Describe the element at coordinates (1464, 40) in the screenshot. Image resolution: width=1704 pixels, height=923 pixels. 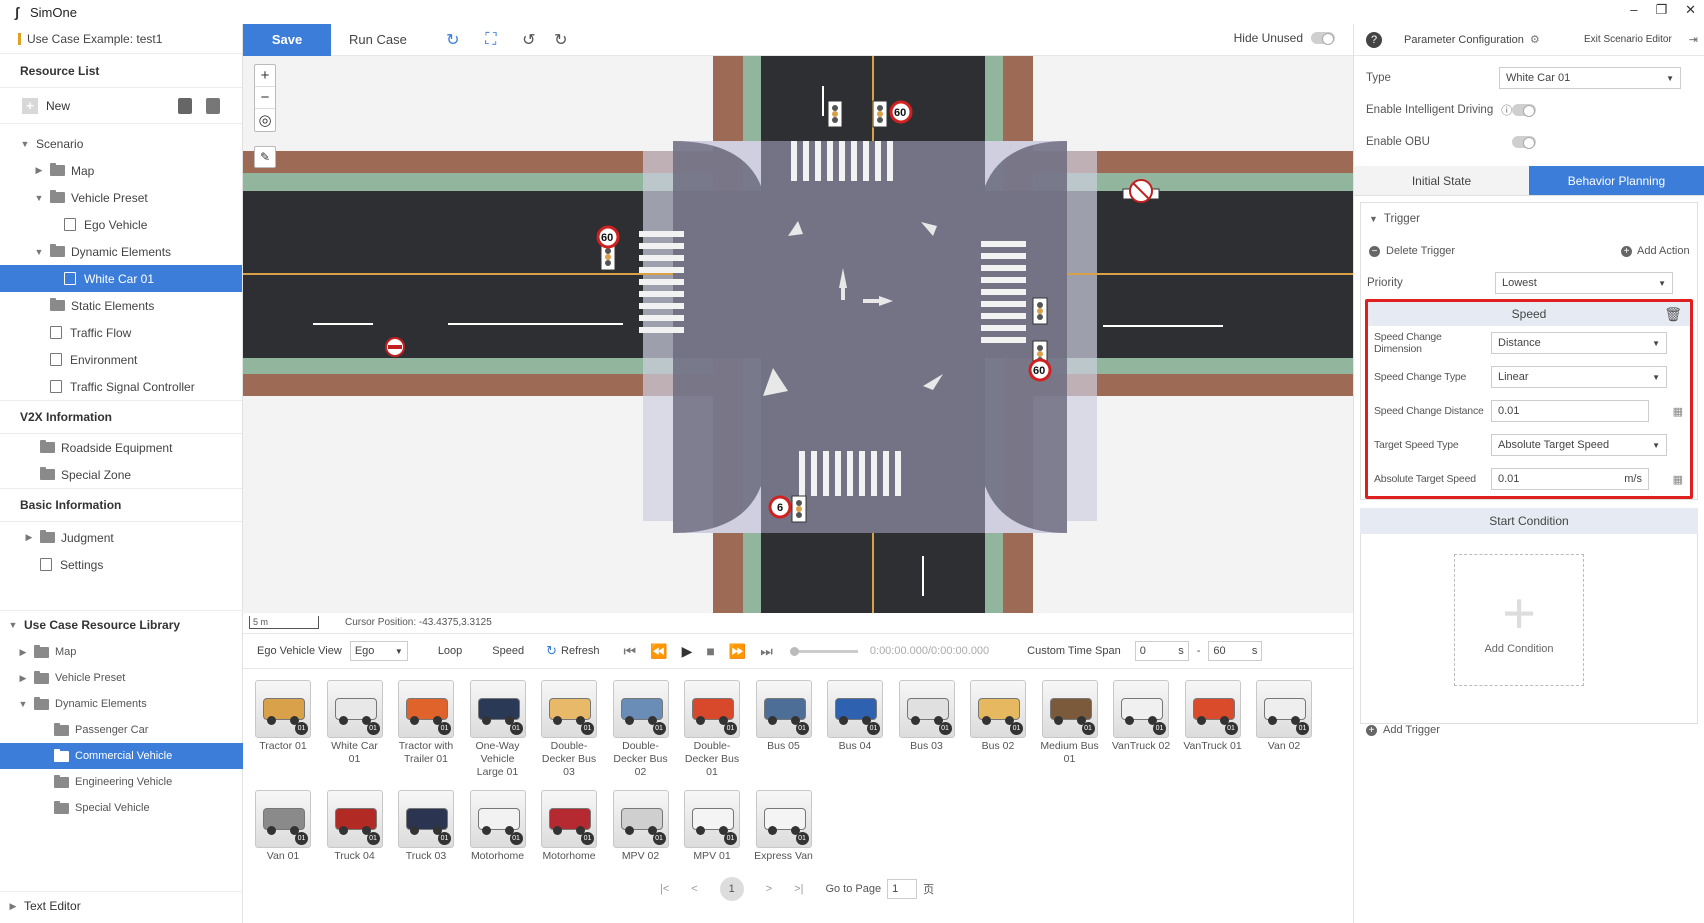
I see `parameter-configuration-button: Parameter Configuration` at that location.